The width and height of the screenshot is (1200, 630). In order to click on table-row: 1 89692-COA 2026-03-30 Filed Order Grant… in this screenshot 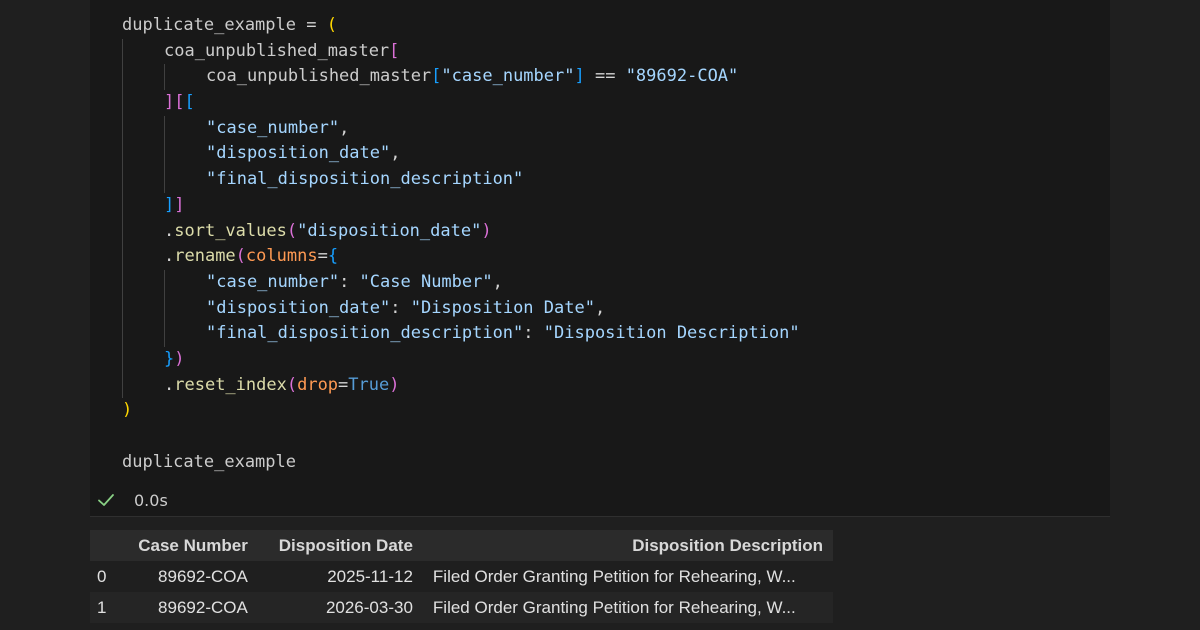, I will do `click(461, 607)`.